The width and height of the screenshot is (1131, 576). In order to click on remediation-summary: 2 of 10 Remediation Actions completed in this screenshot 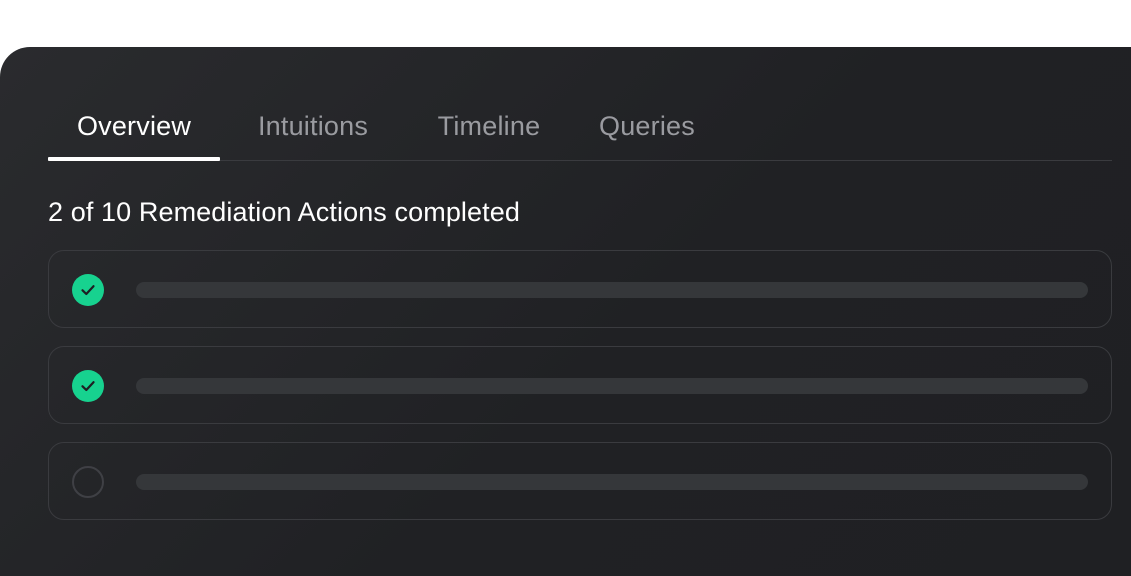, I will do `click(284, 212)`.